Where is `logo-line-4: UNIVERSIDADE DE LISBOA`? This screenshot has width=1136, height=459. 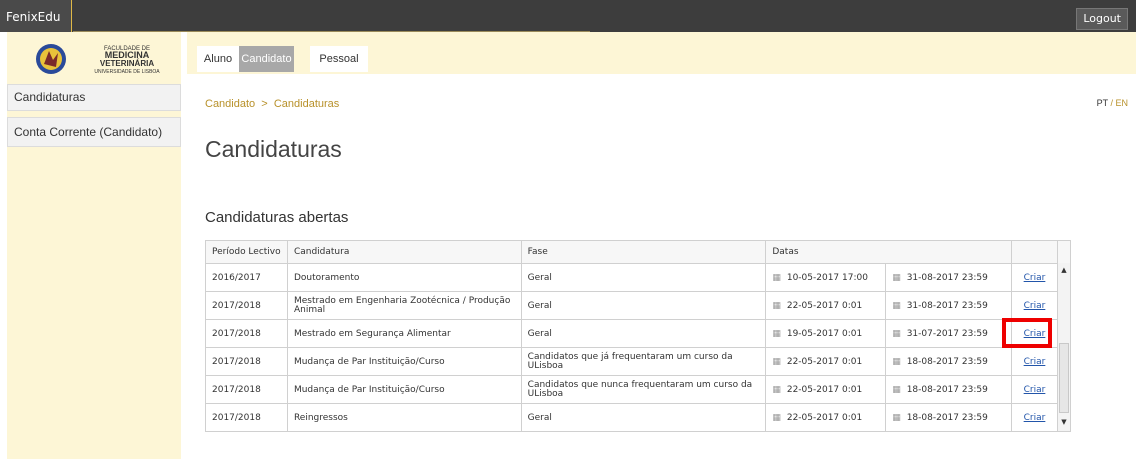
logo-line-4: UNIVERSIDADE DE LISBOA is located at coordinates (127, 72).